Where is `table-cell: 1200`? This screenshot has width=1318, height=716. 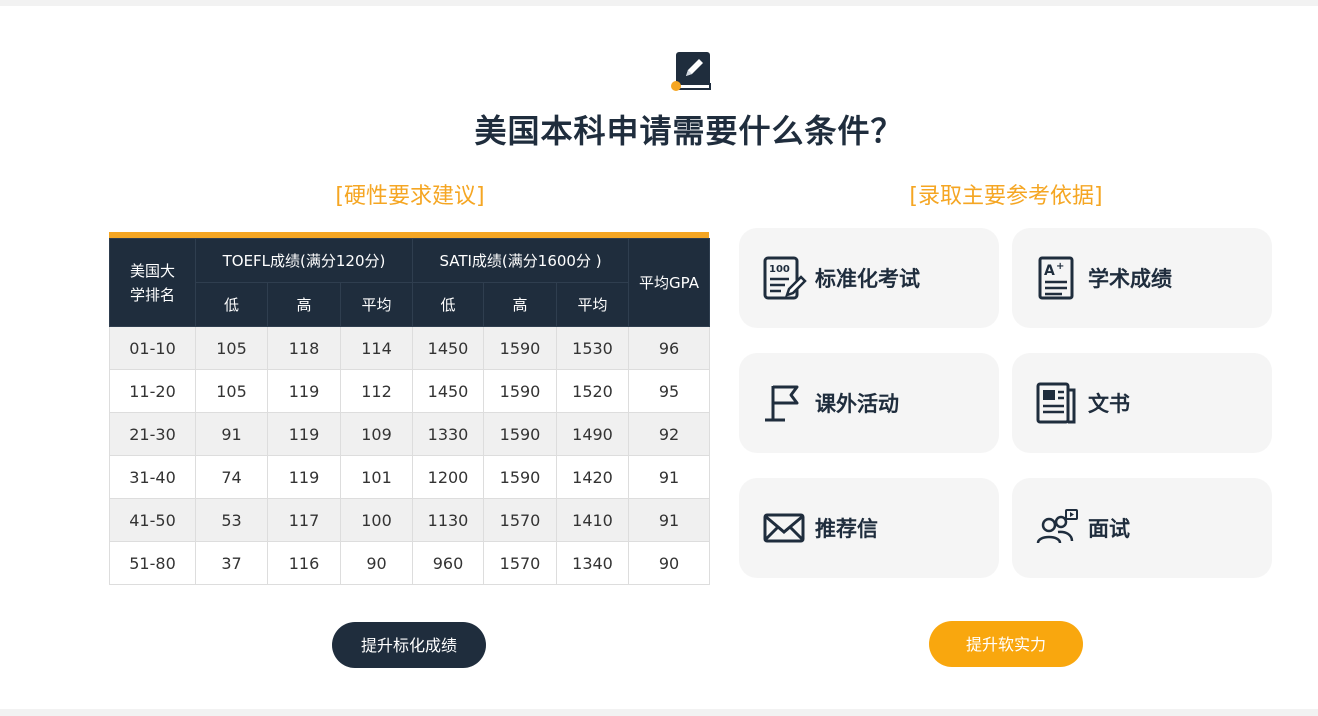
table-cell: 1200 is located at coordinates (448, 477).